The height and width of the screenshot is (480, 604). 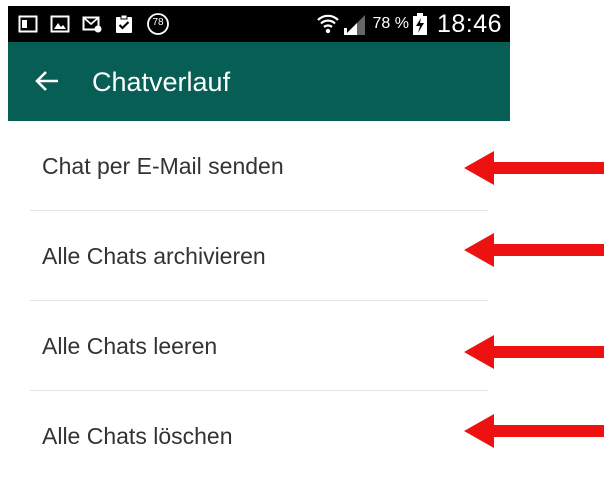 I want to click on battery-charging-icon, so click(x=419, y=24).